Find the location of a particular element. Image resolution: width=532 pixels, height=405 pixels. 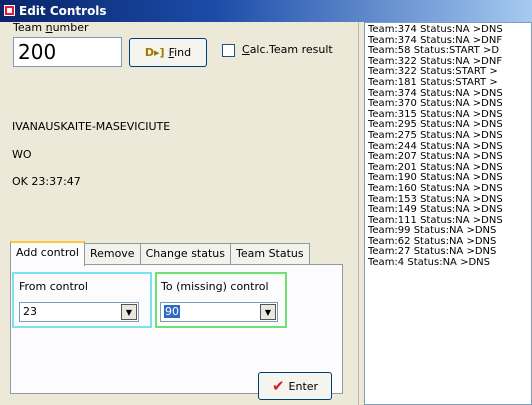

to-control-label: To (missing) control is located at coordinates (215, 286).